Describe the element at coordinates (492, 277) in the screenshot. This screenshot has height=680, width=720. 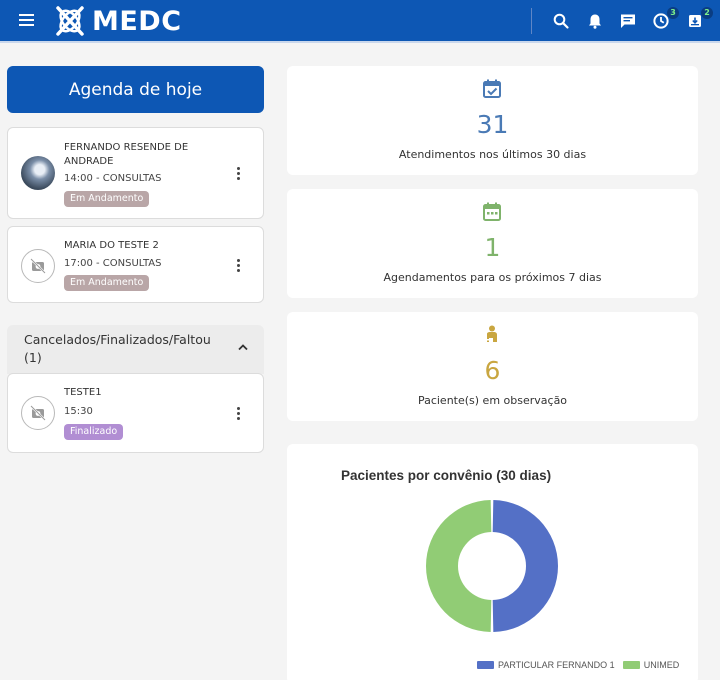
I see `stat-label: Agendamentos para os próximos 7 dias` at that location.